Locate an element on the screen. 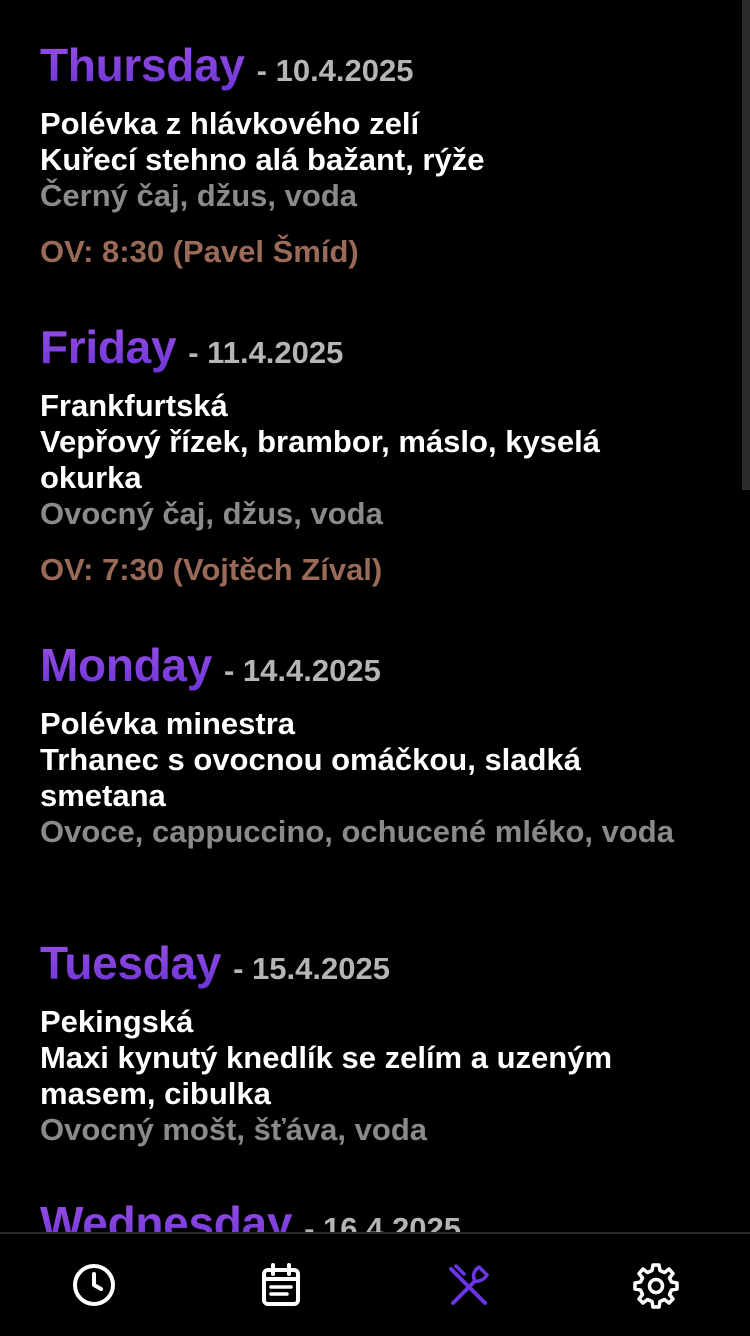 This screenshot has height=1336, width=750. ov-info: OV: 8:30 (Pavel Šmíd) is located at coordinates (199, 251).